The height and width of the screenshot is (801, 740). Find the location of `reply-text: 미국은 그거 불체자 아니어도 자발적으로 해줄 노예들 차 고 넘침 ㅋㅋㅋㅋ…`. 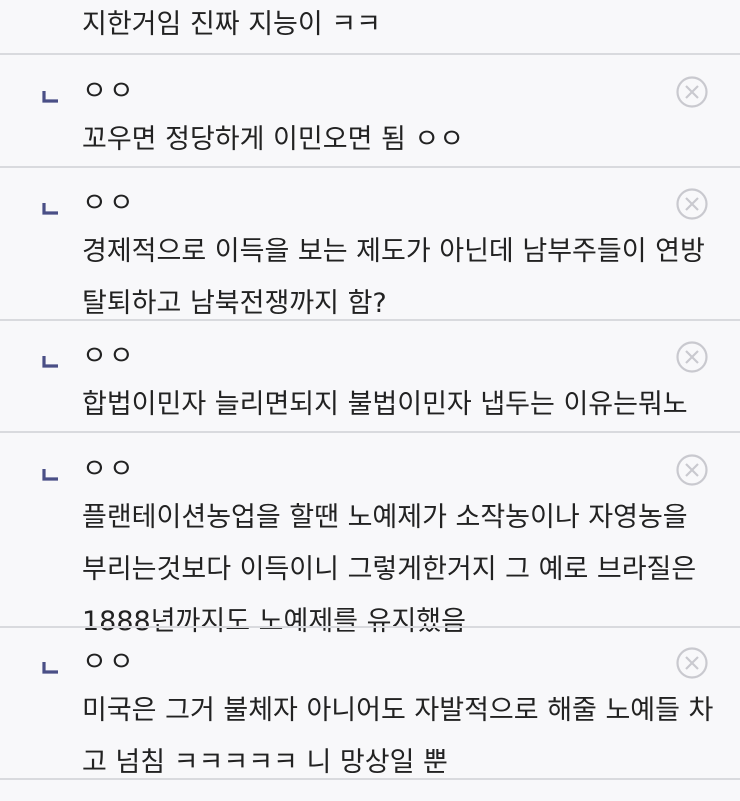

reply-text: 미국은 그거 불체자 아니어도 자발적으로 해줄 노예들 차 고 넘침 ㅋㅋㅋㅋ… is located at coordinates (398, 736).